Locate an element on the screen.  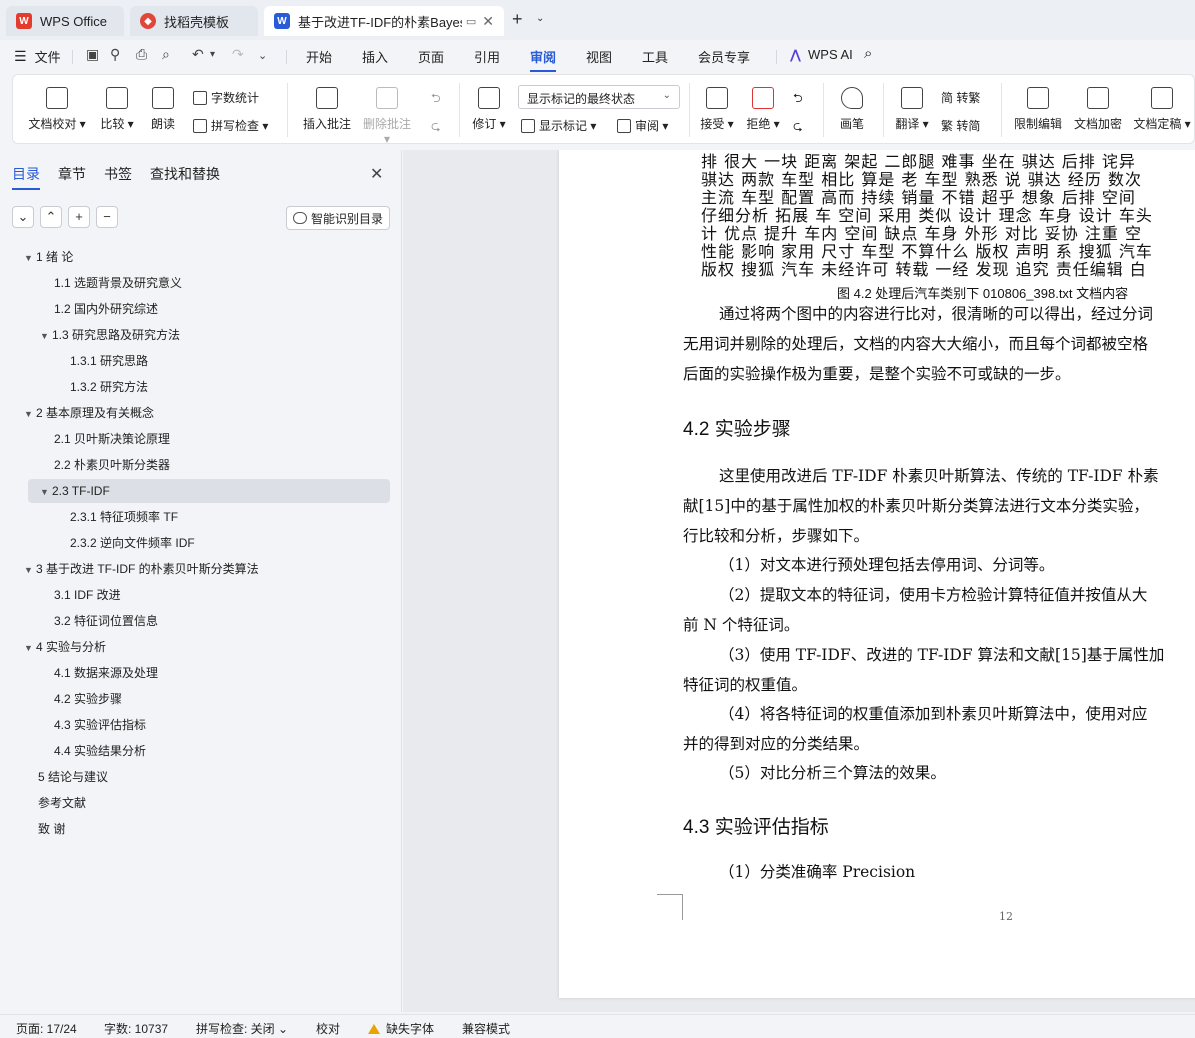
word-count-indicator: 字数: 10737 is located at coordinates (136, 1028).